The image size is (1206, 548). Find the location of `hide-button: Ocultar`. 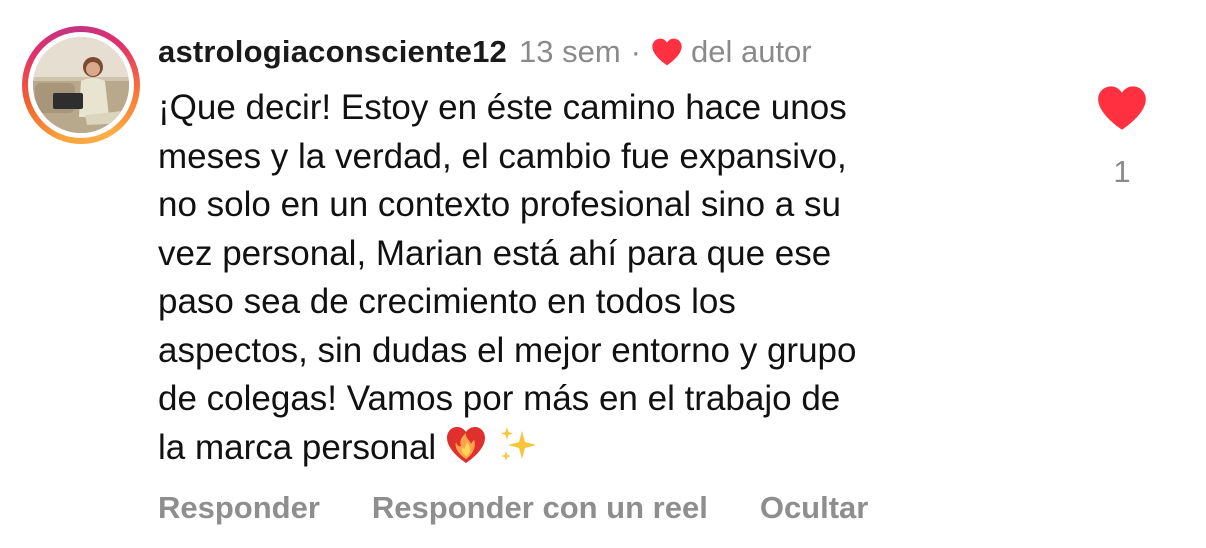

hide-button: Ocultar is located at coordinates (814, 508).